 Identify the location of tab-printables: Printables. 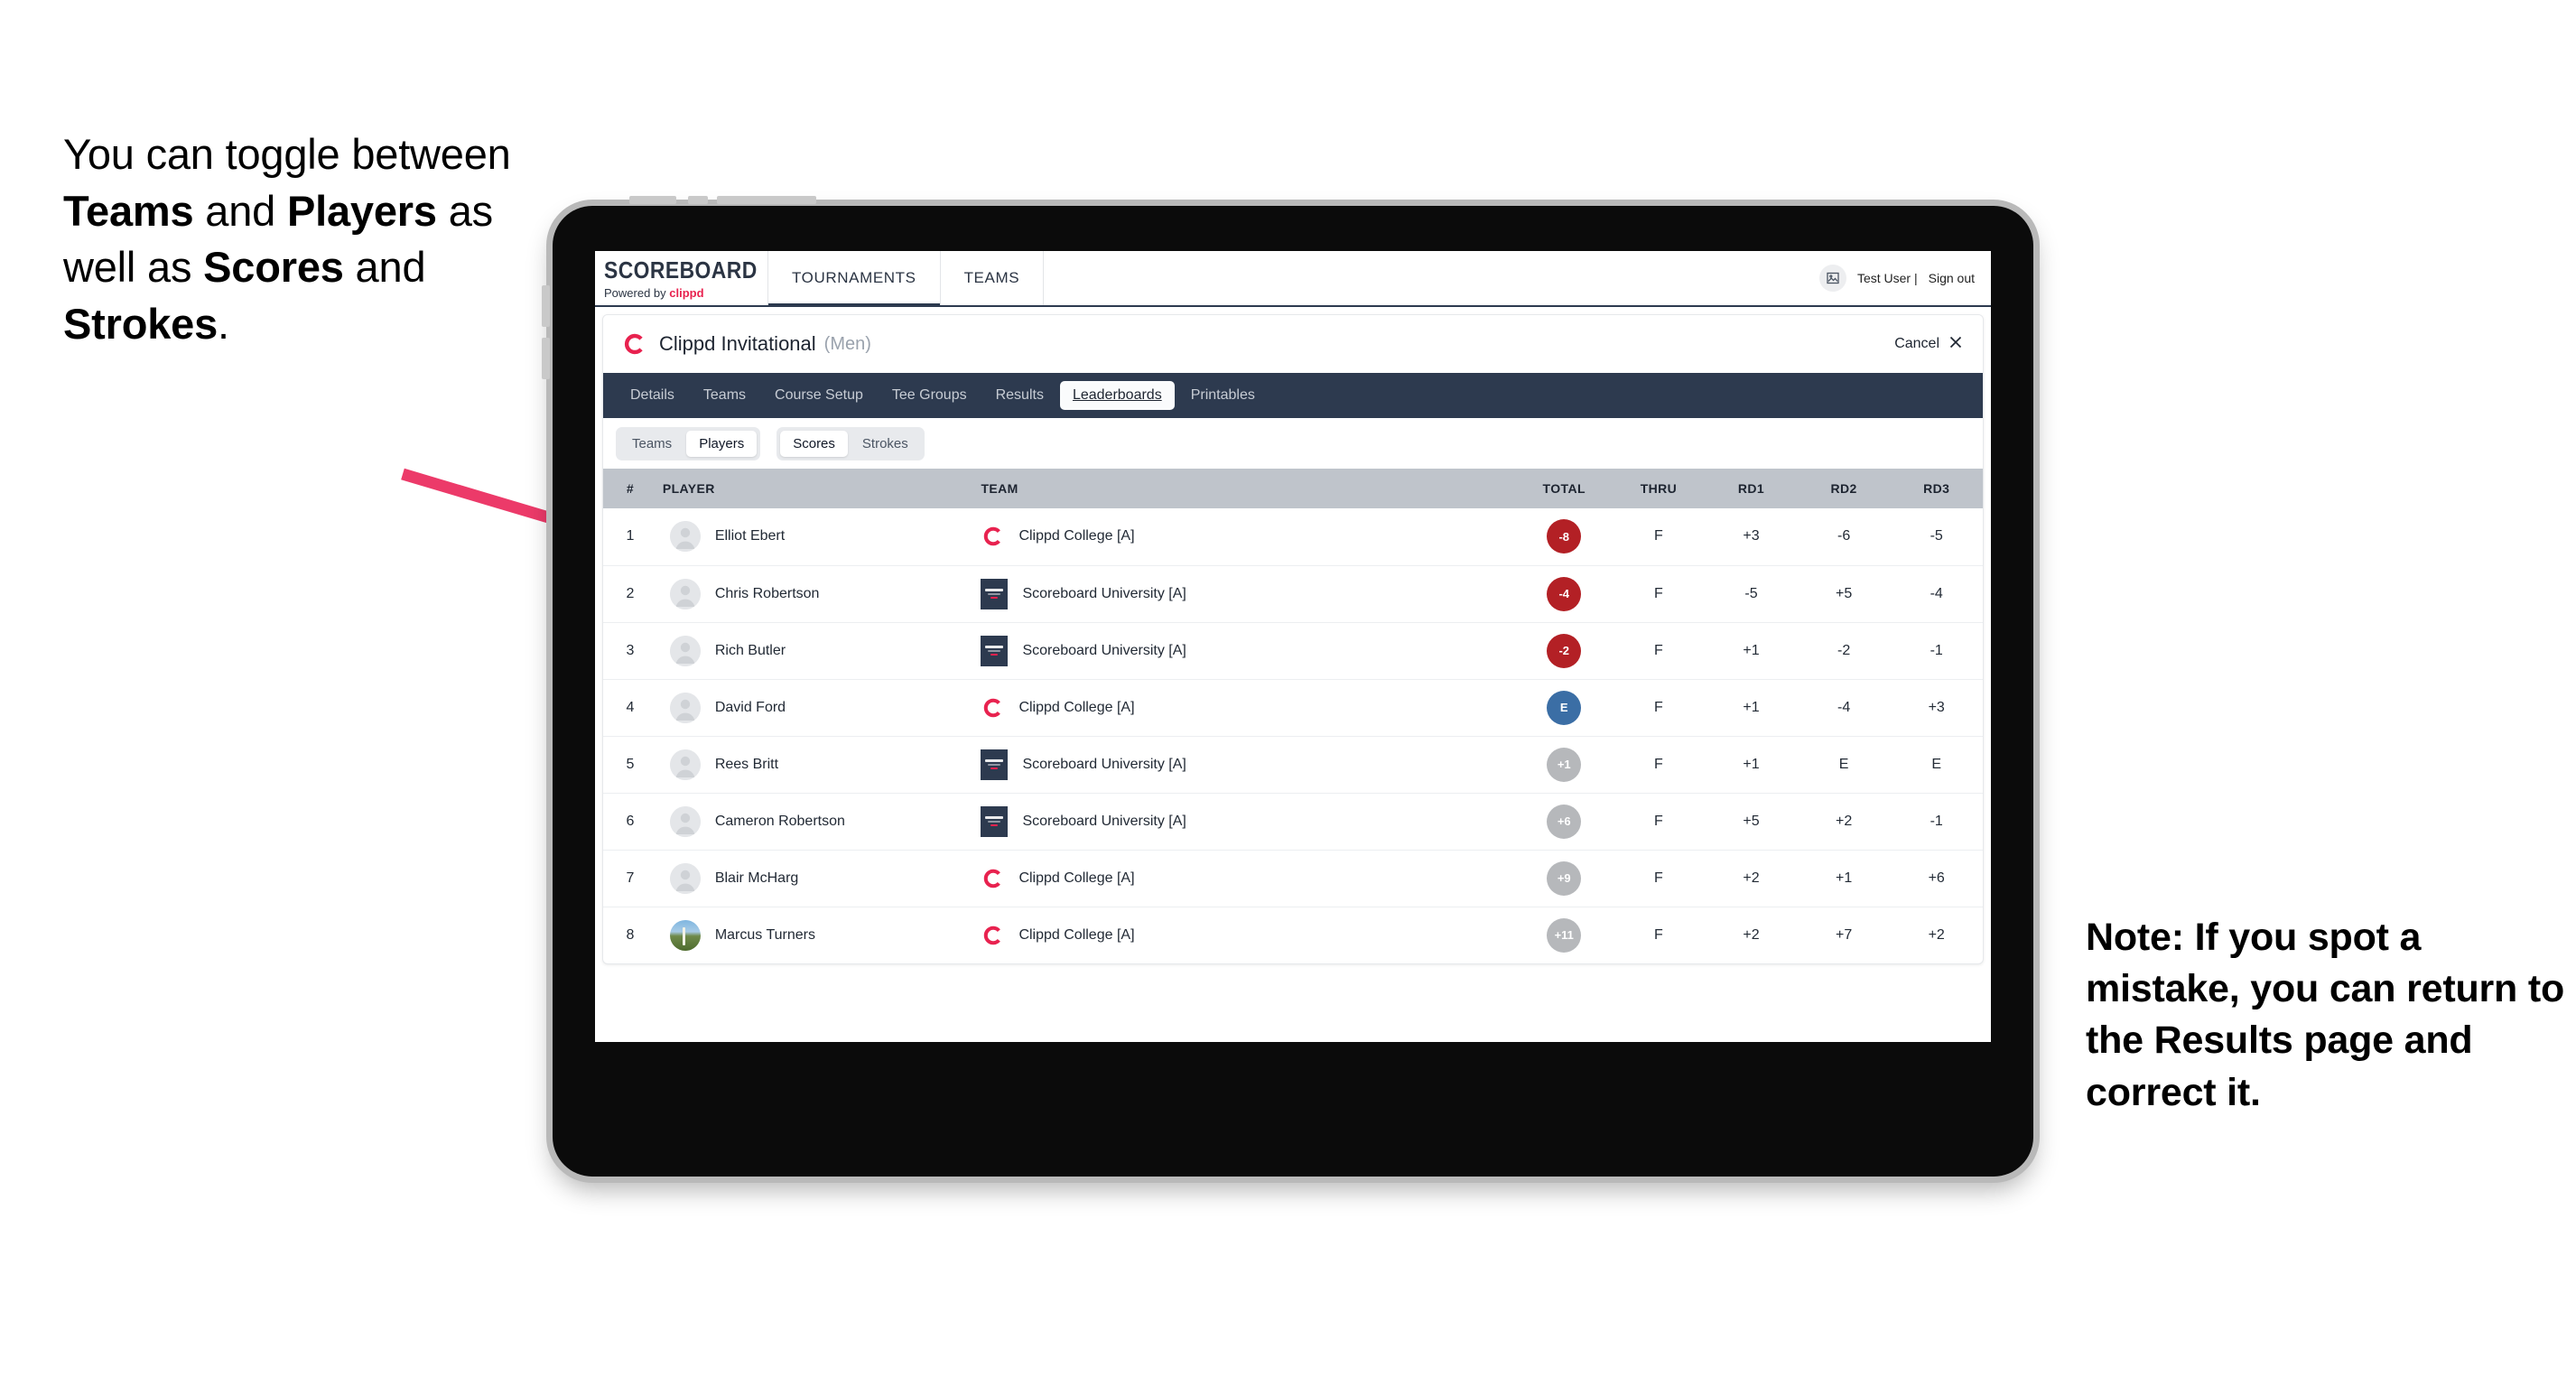
(1223, 395).